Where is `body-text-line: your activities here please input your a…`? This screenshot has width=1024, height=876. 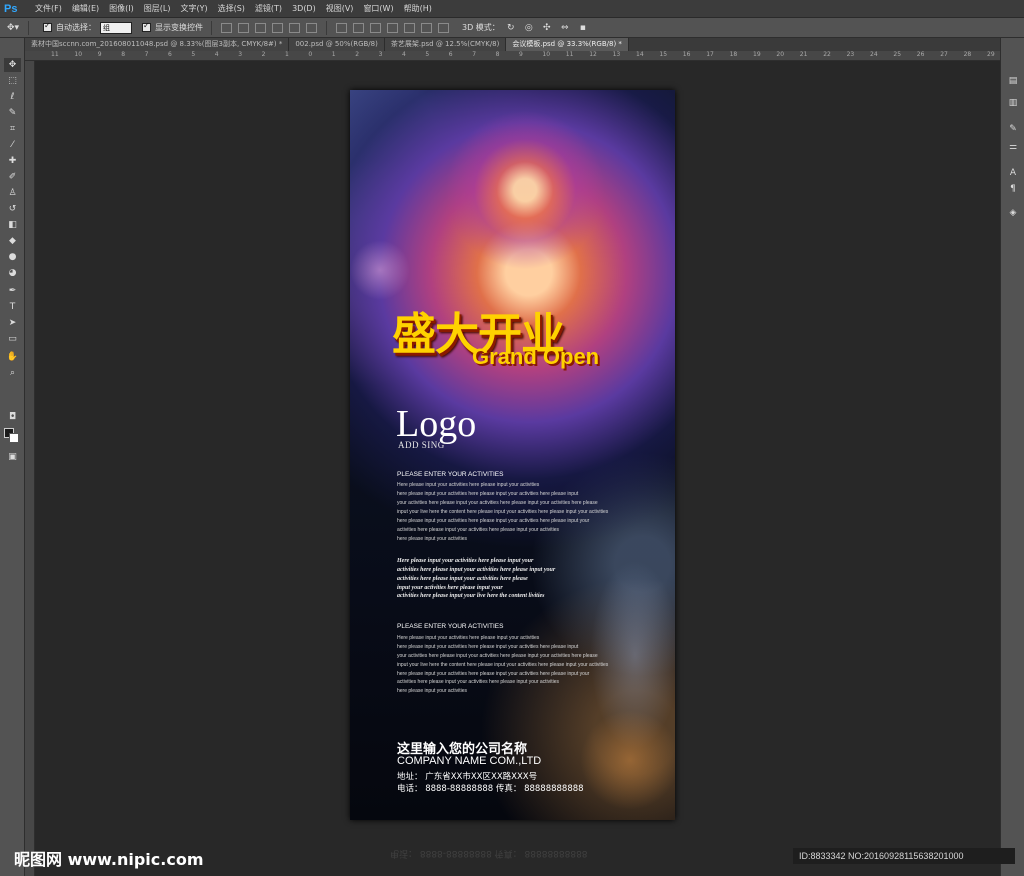
body-text-line: your activities here please input your a… is located at coordinates (497, 656).